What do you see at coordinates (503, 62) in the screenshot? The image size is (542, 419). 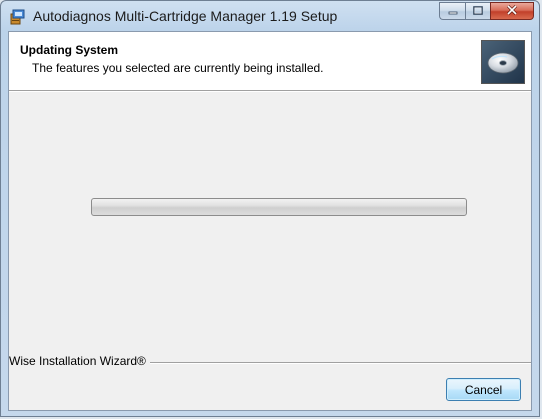 I see `cd-disc-icon` at bounding box center [503, 62].